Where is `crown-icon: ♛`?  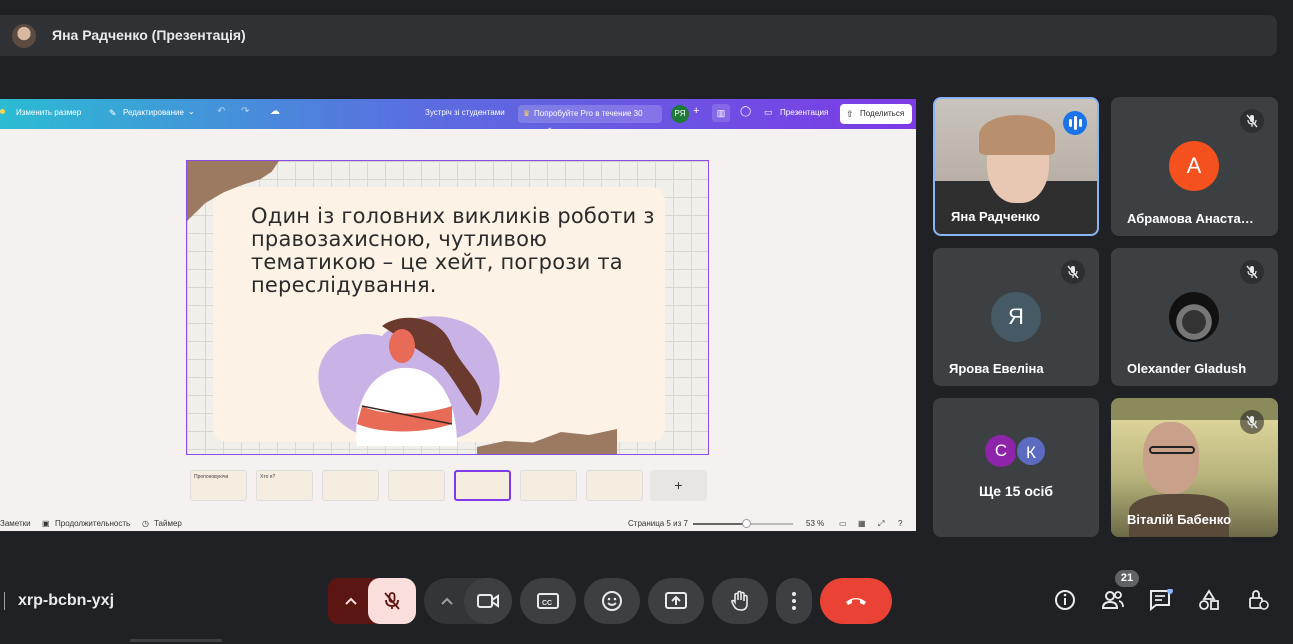
crown-icon: ♛ is located at coordinates (527, 113).